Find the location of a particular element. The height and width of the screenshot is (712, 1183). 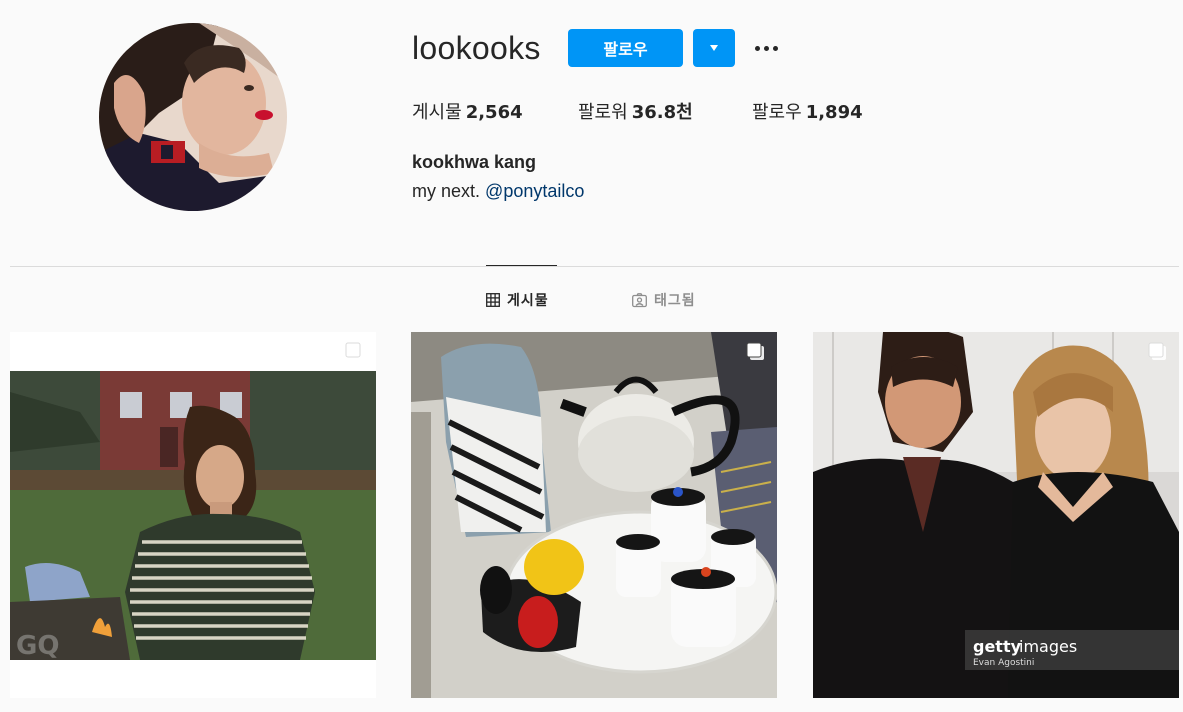

tab-posts: 게시물 is located at coordinates (517, 300).